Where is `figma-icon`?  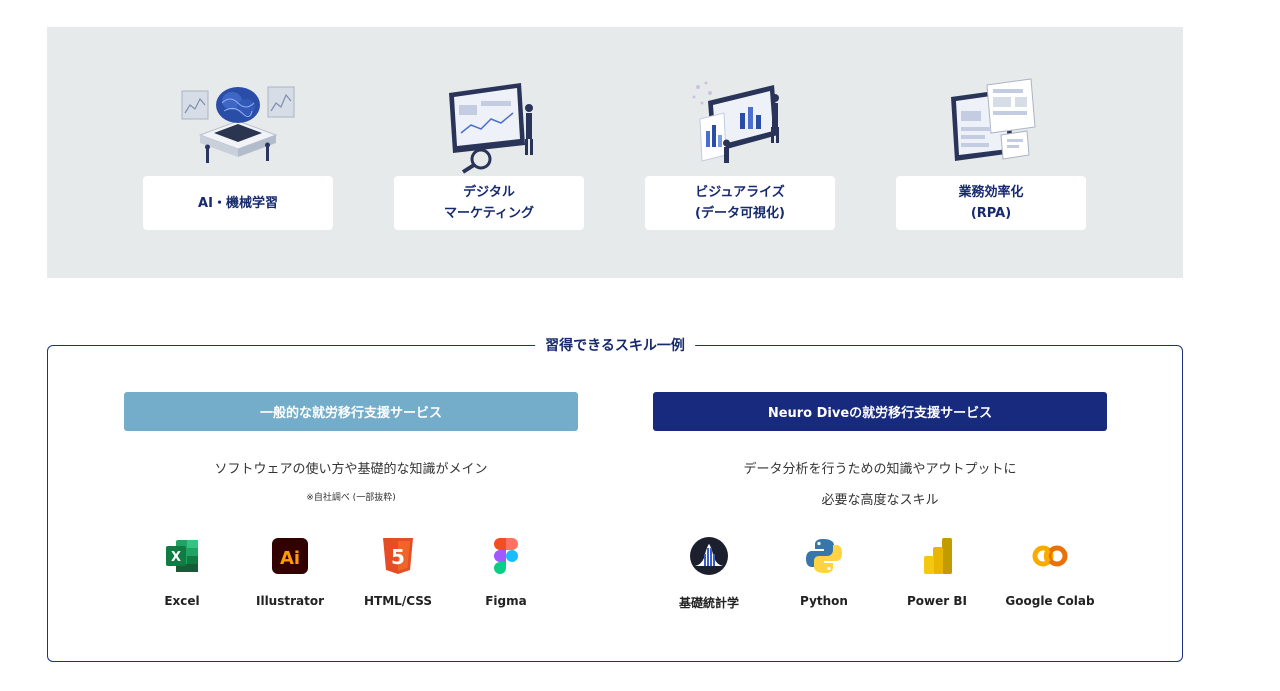 figma-icon is located at coordinates (506, 556).